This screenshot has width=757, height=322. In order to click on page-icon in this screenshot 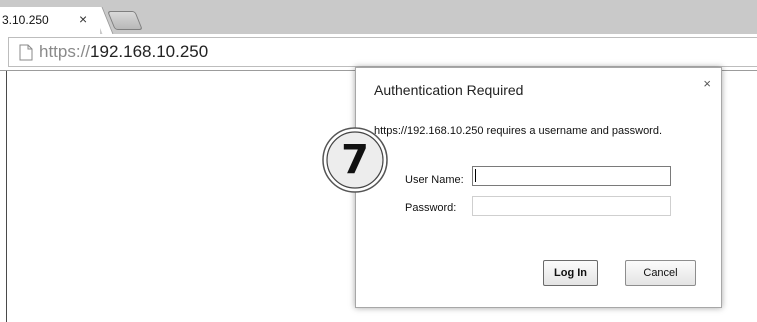, I will do `click(26, 52)`.